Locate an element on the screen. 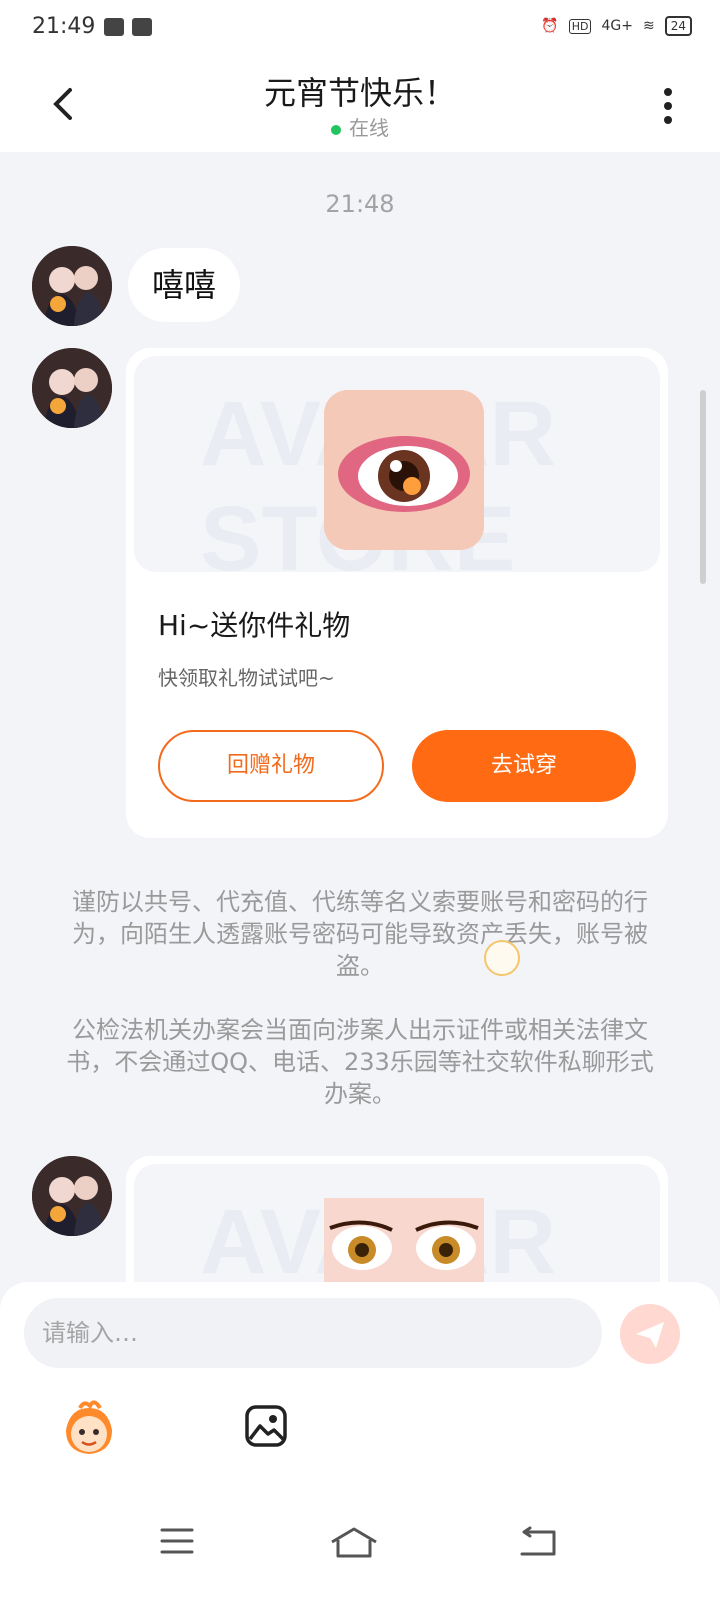 The image size is (720, 1600). image-icon is located at coordinates (266, 1426).